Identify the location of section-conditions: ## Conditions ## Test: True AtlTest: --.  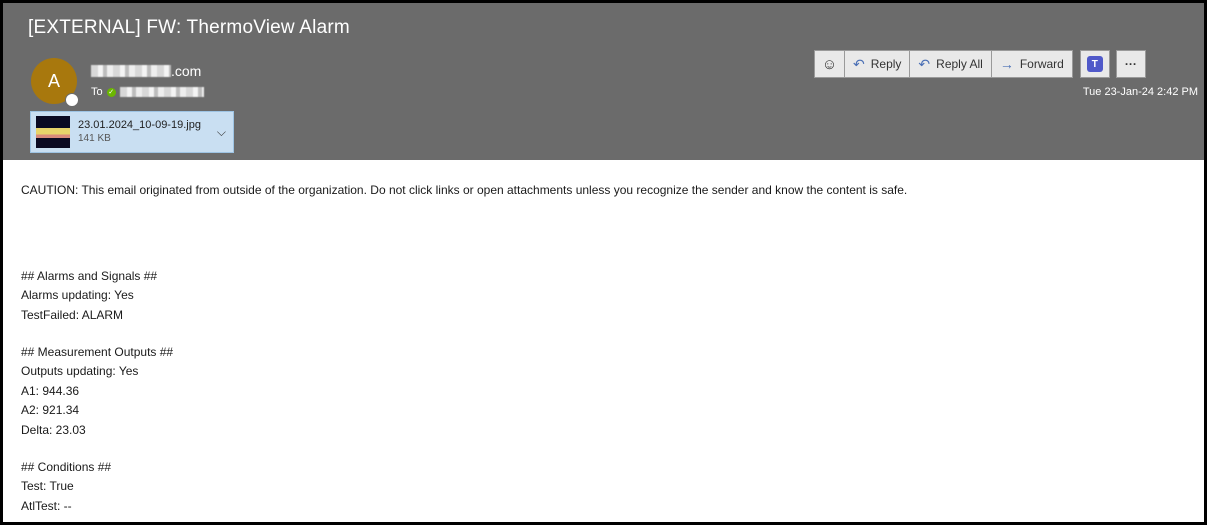
(606, 487).